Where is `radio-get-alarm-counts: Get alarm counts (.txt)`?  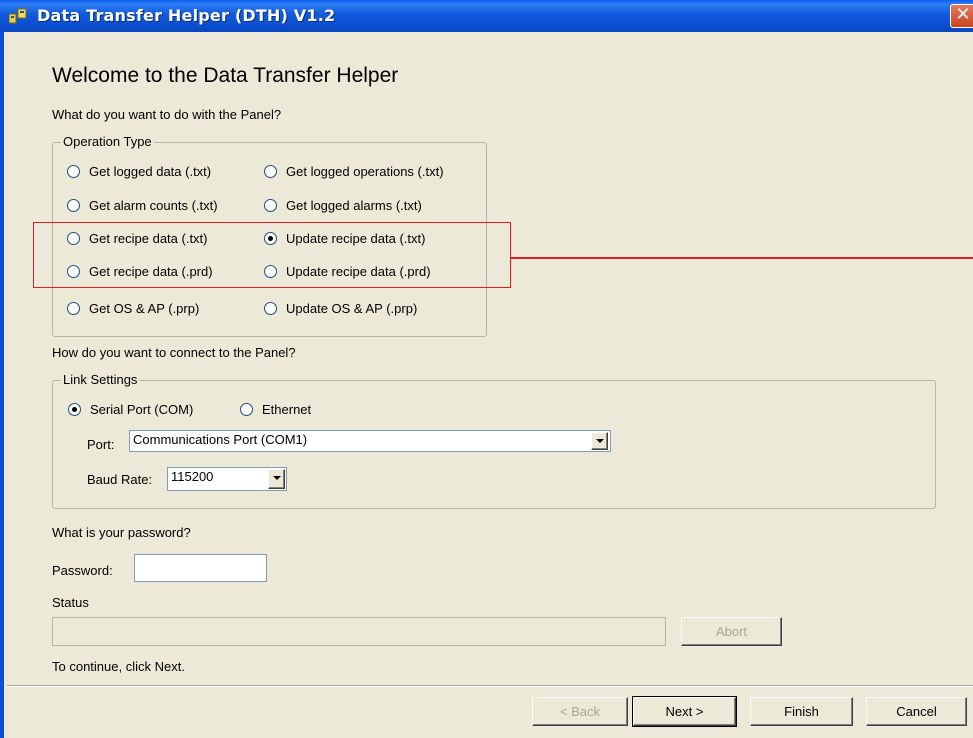
radio-get-alarm-counts: Get alarm counts (.txt) is located at coordinates (142, 205).